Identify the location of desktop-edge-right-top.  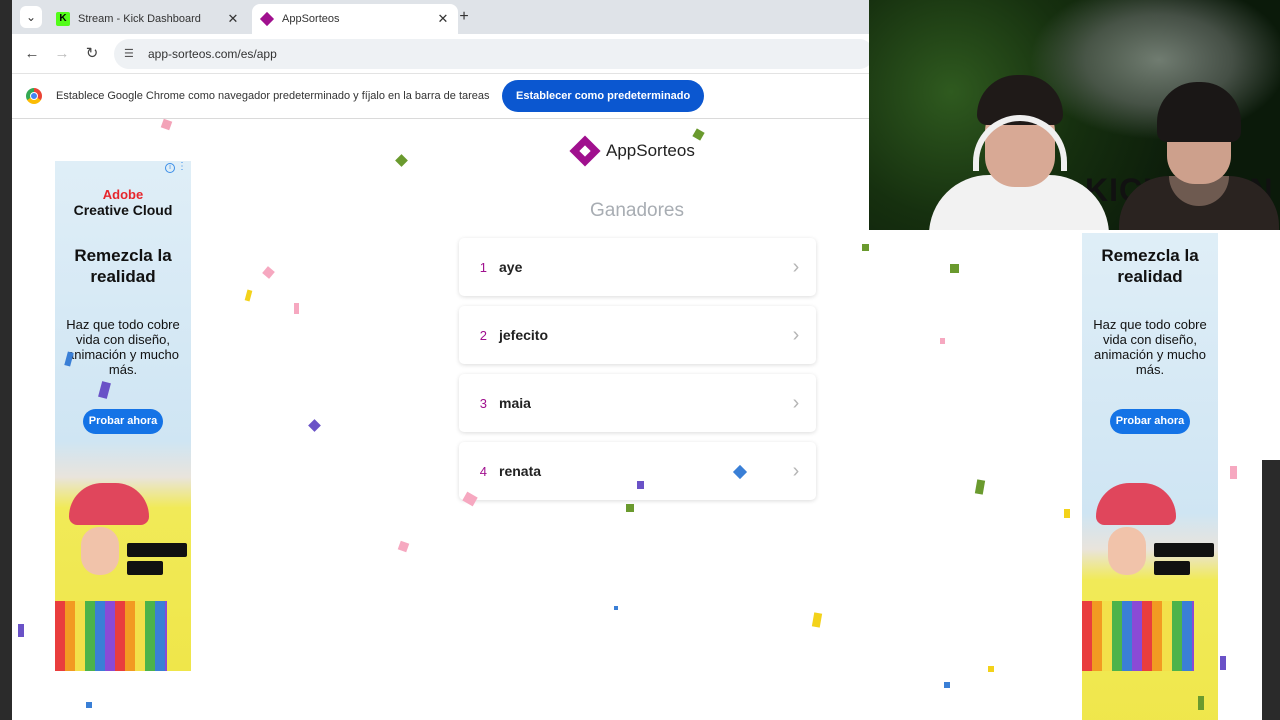
(1271, 345).